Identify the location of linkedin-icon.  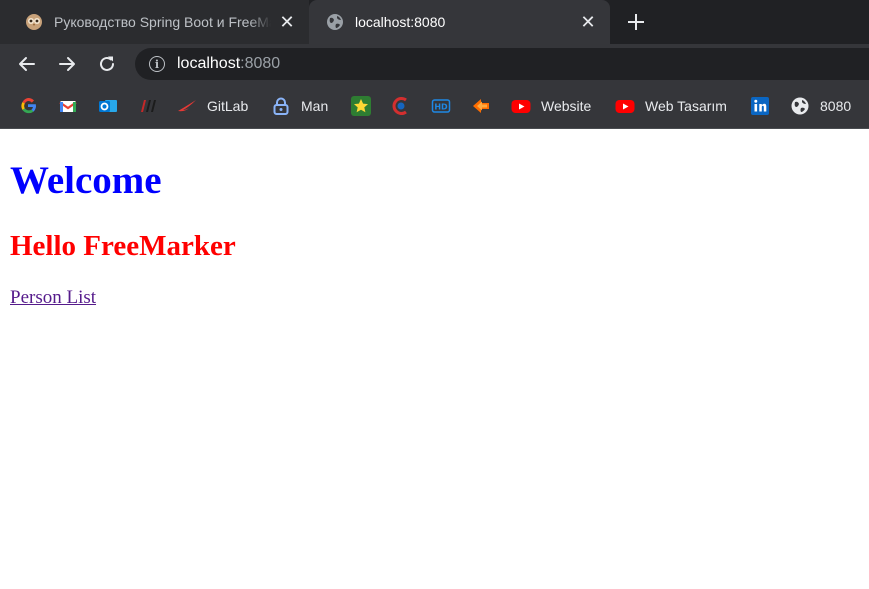
(760, 106).